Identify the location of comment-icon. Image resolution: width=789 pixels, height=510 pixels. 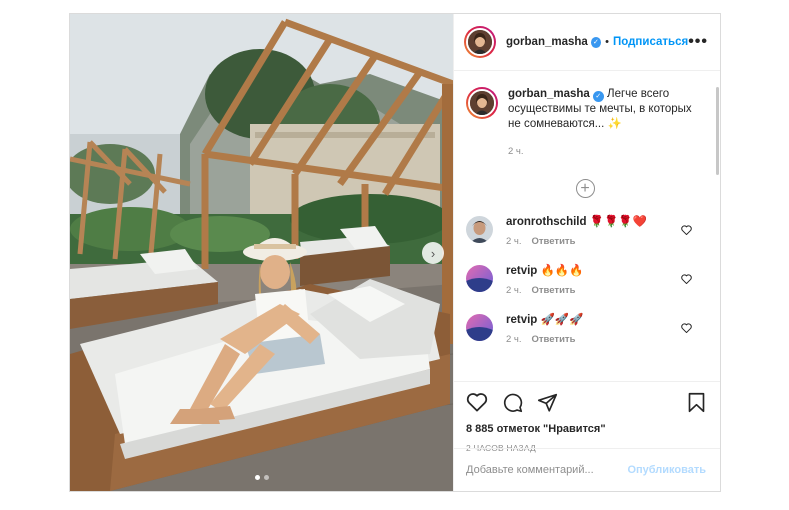
(512, 402).